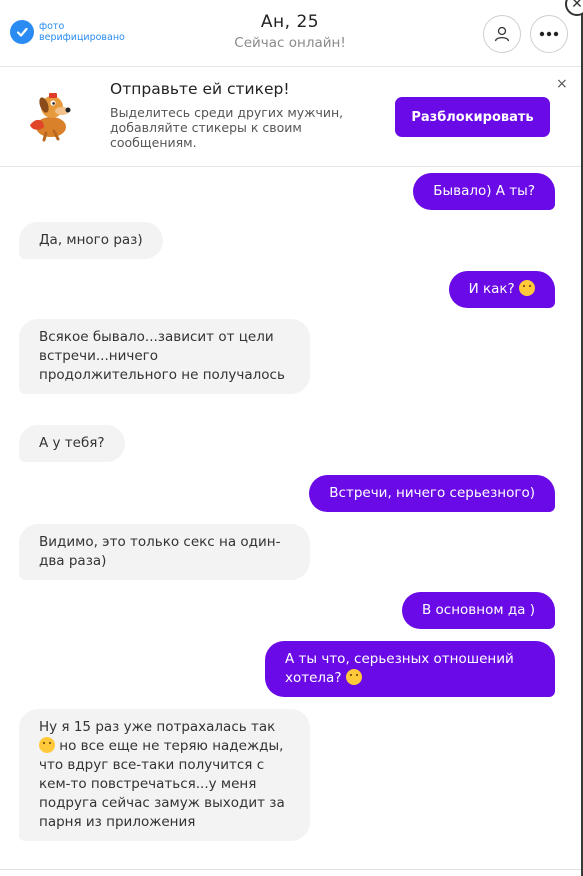  Describe the element at coordinates (491, 289) in the screenshot. I see `message-text: И как?` at that location.